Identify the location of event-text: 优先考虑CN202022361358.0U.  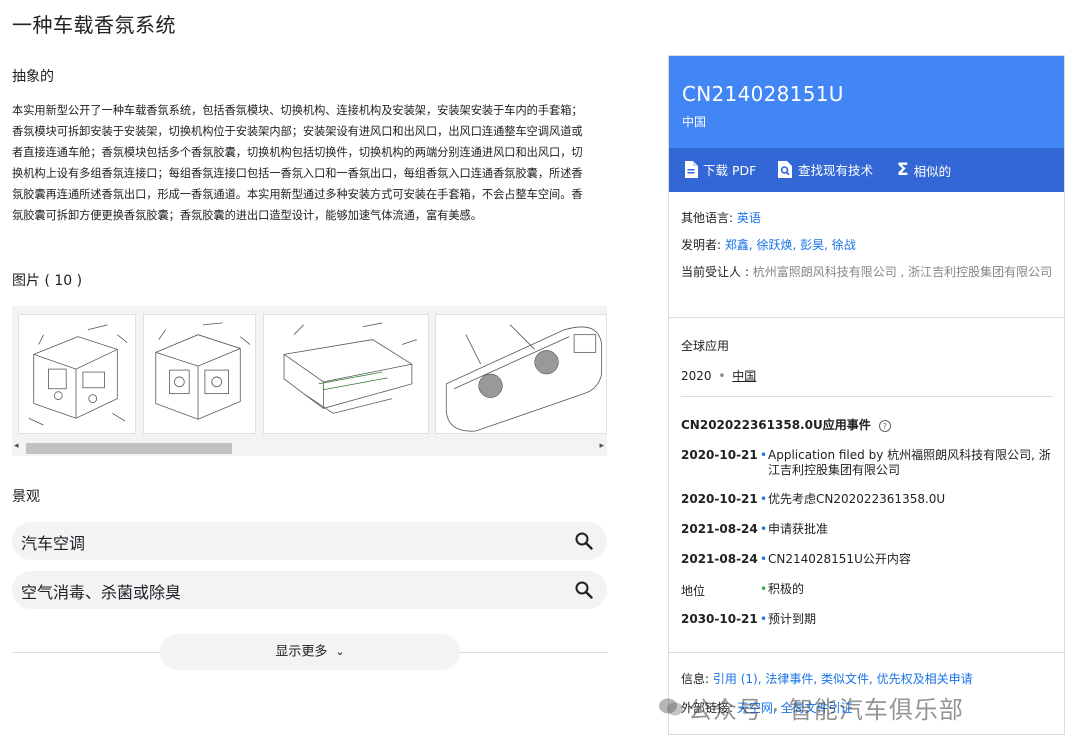
(857, 499).